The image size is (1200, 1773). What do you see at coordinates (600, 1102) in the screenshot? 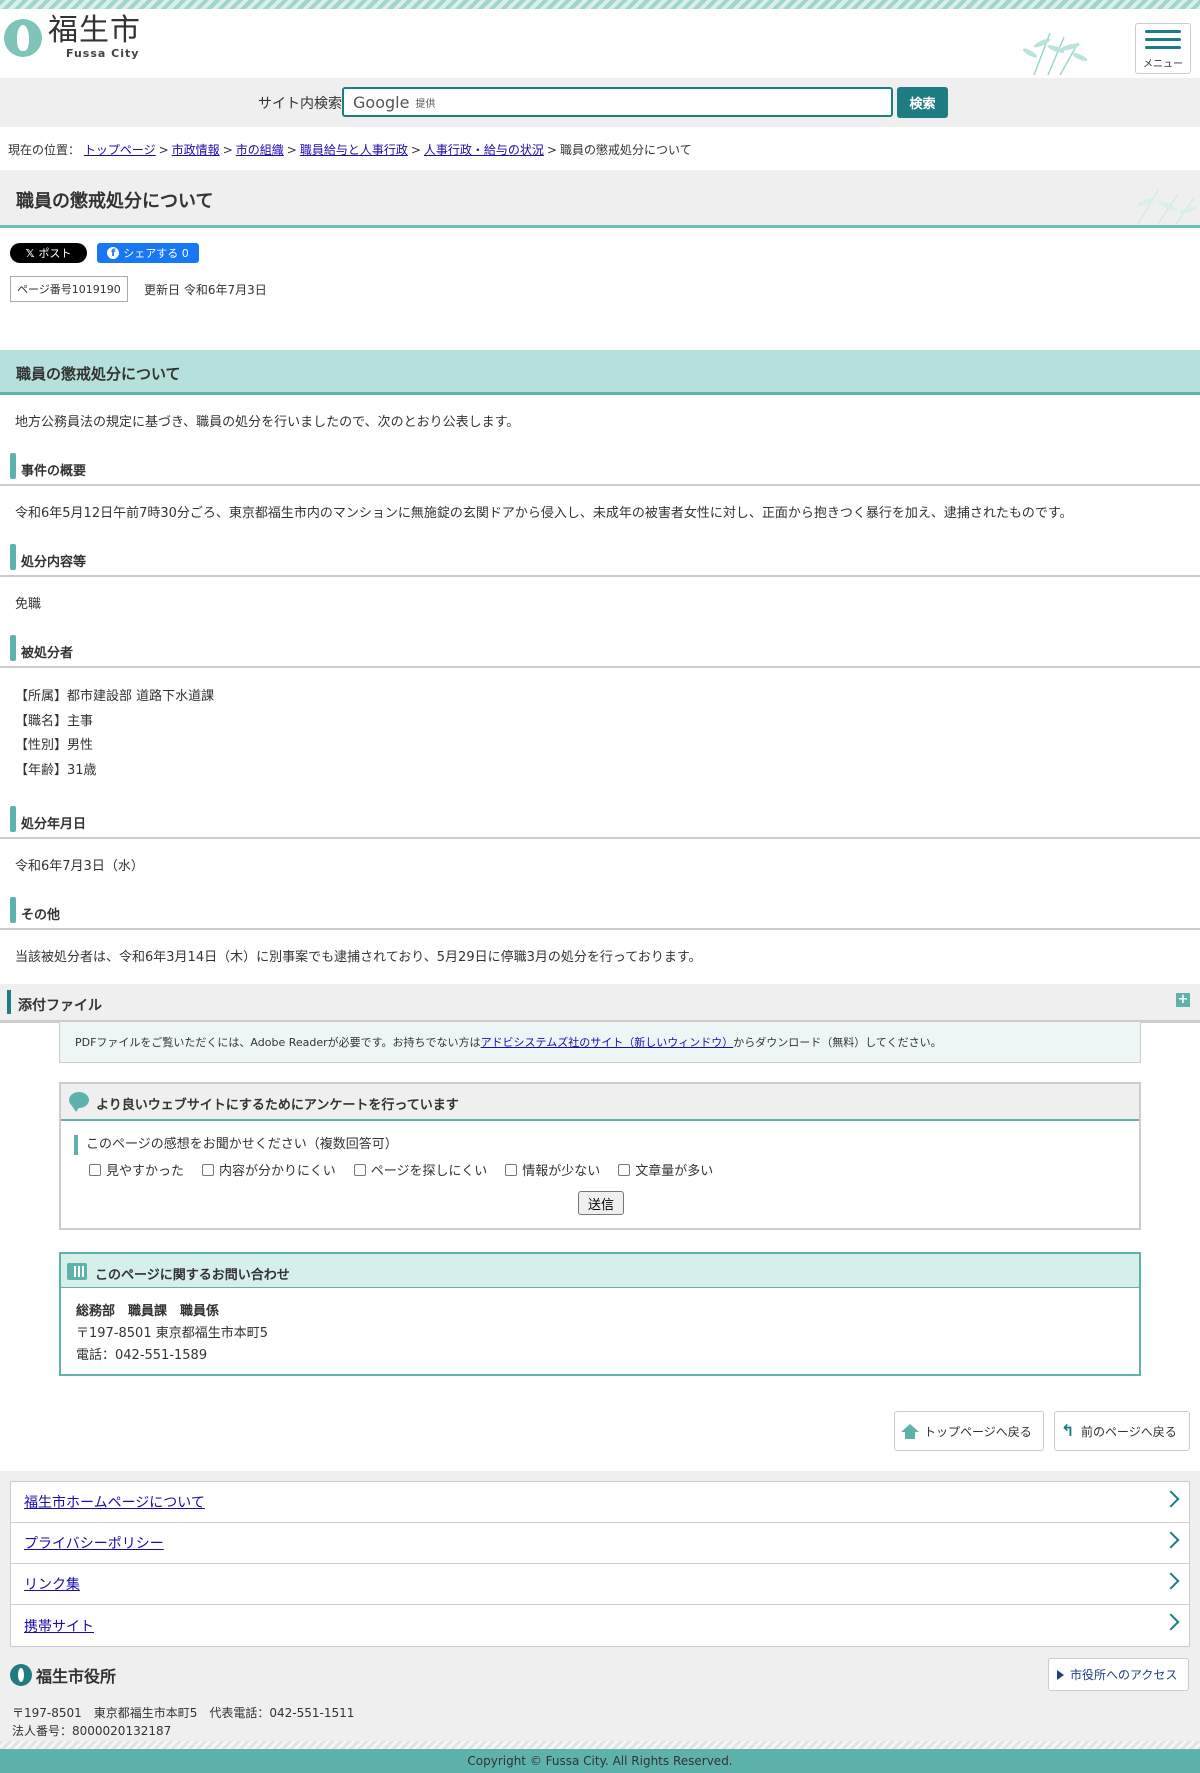
I see `survey-header: より良いウェブサイトにするためにアンケートを行っています` at bounding box center [600, 1102].